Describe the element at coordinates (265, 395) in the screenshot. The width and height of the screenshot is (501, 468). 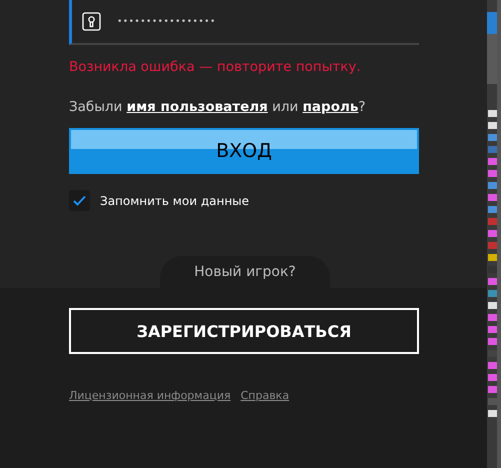
I see `footer-link: Справка` at that location.